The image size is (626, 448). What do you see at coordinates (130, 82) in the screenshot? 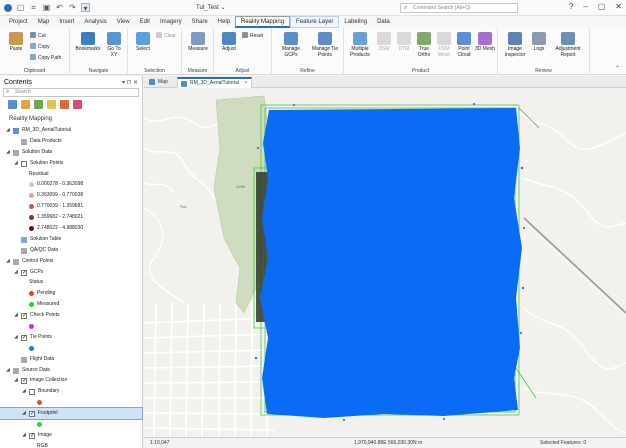
I see `contents-pane-controls: ▾ ⊓ ✕` at bounding box center [130, 82].